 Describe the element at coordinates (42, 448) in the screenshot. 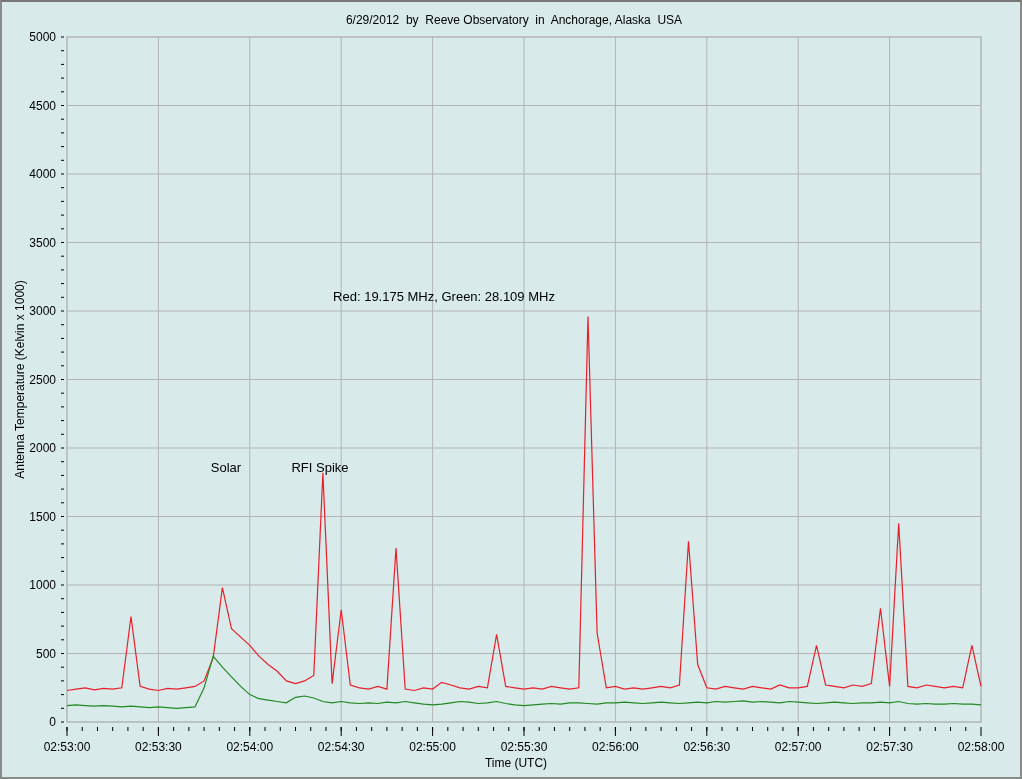

I see `y-tick-label: 2000` at that location.